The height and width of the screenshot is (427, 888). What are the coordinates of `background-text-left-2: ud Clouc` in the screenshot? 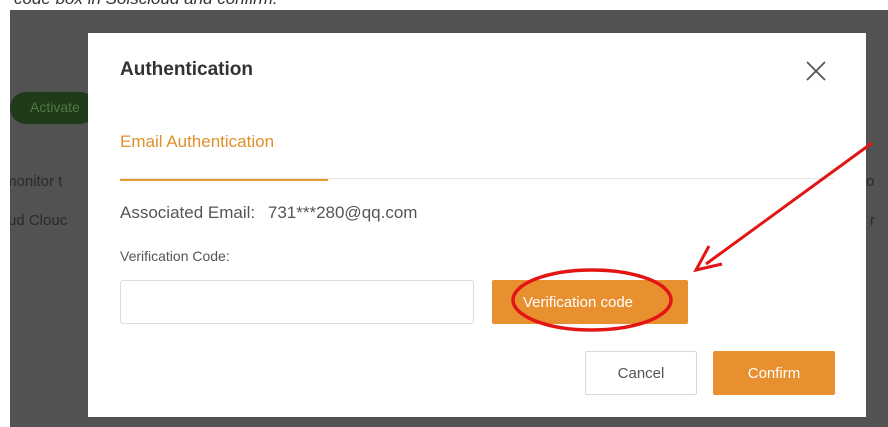 It's located at (39, 220).